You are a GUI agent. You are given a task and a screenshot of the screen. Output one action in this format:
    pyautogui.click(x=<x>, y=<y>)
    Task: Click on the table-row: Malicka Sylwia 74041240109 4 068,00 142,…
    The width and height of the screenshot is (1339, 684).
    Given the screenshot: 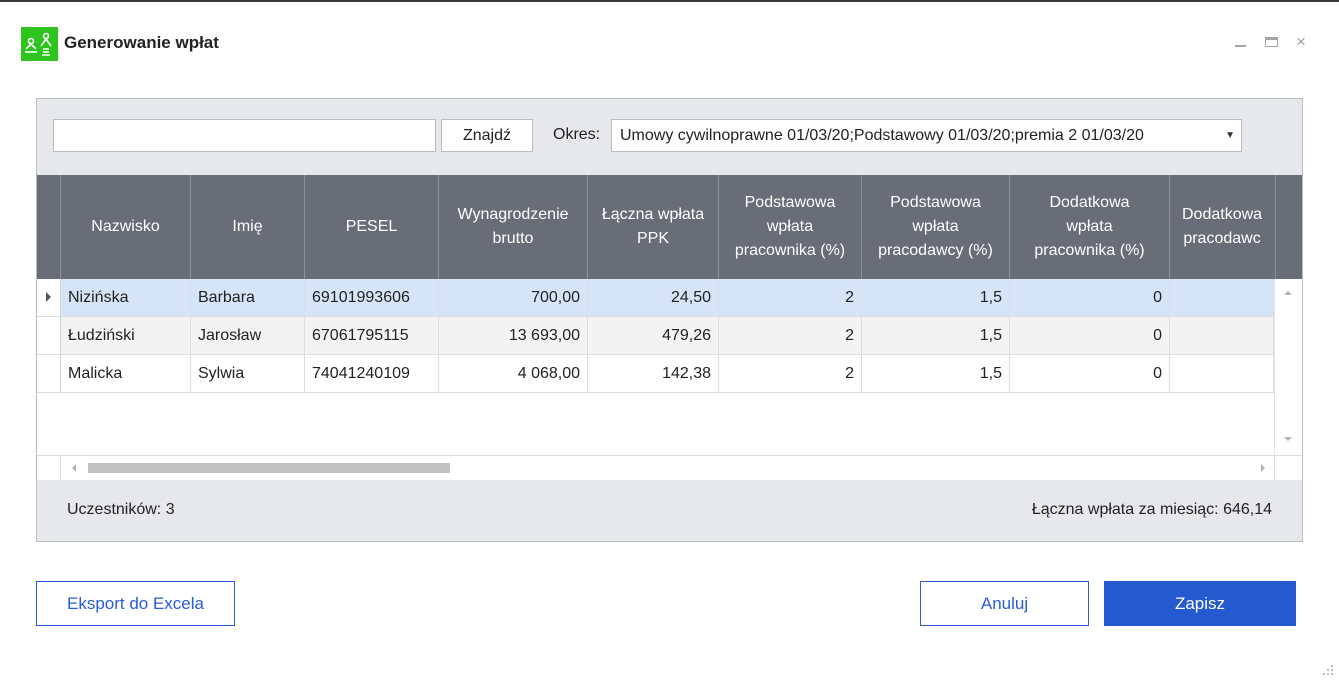 What is the action you would take?
    pyautogui.click(x=655, y=374)
    